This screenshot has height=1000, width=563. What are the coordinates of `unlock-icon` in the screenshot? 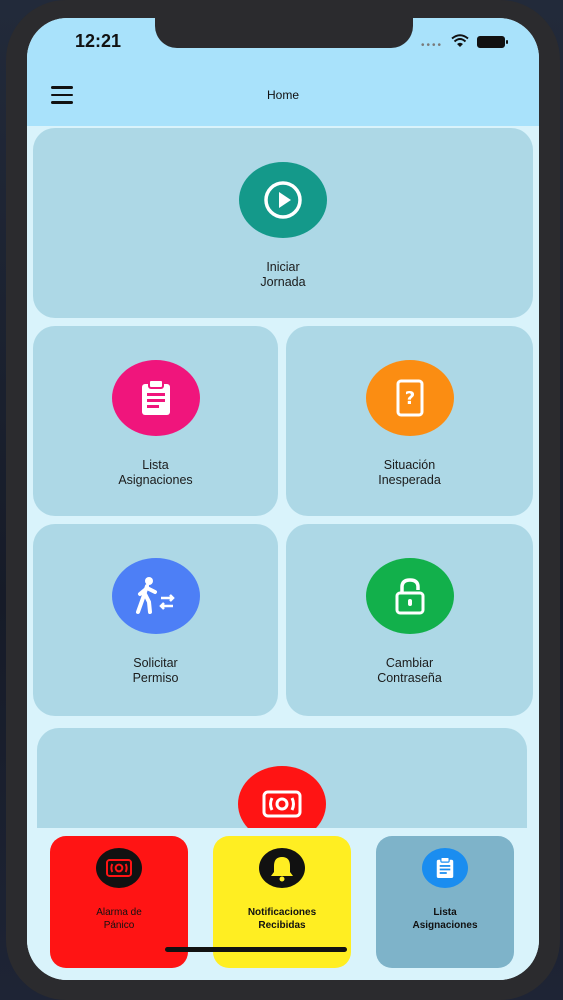 It's located at (409, 596).